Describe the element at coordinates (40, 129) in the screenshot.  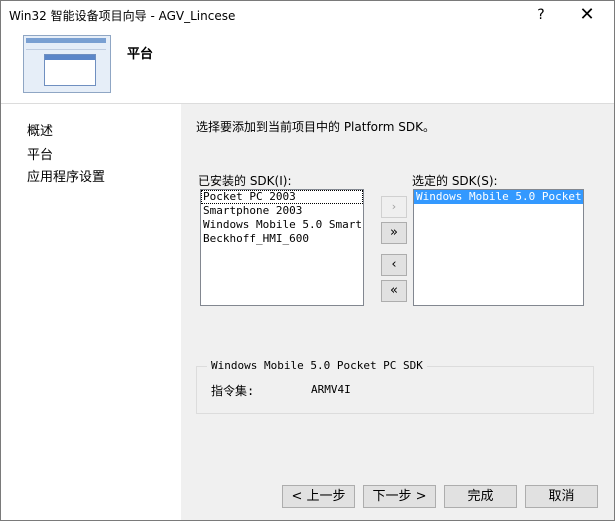
I see `sidebar-item-overview: 概述` at that location.